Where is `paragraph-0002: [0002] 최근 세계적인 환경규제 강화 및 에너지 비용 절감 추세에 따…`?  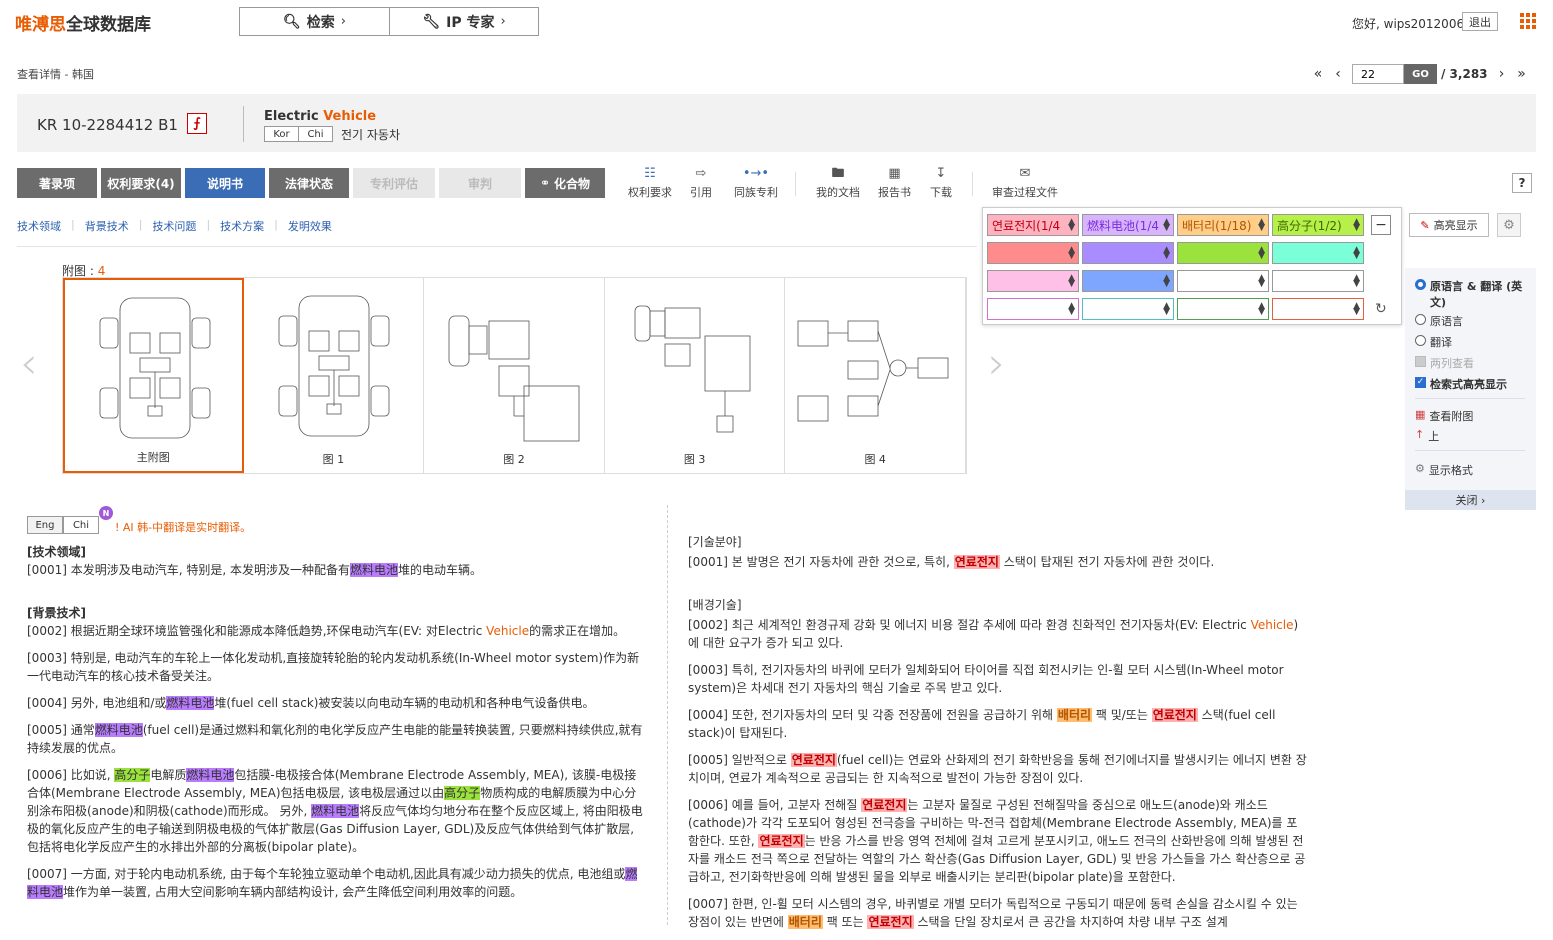
paragraph-0002: [0002] 최근 세계적인 환경규제 강화 및 에너지 비용 절감 추세에 따… is located at coordinates (993, 634).